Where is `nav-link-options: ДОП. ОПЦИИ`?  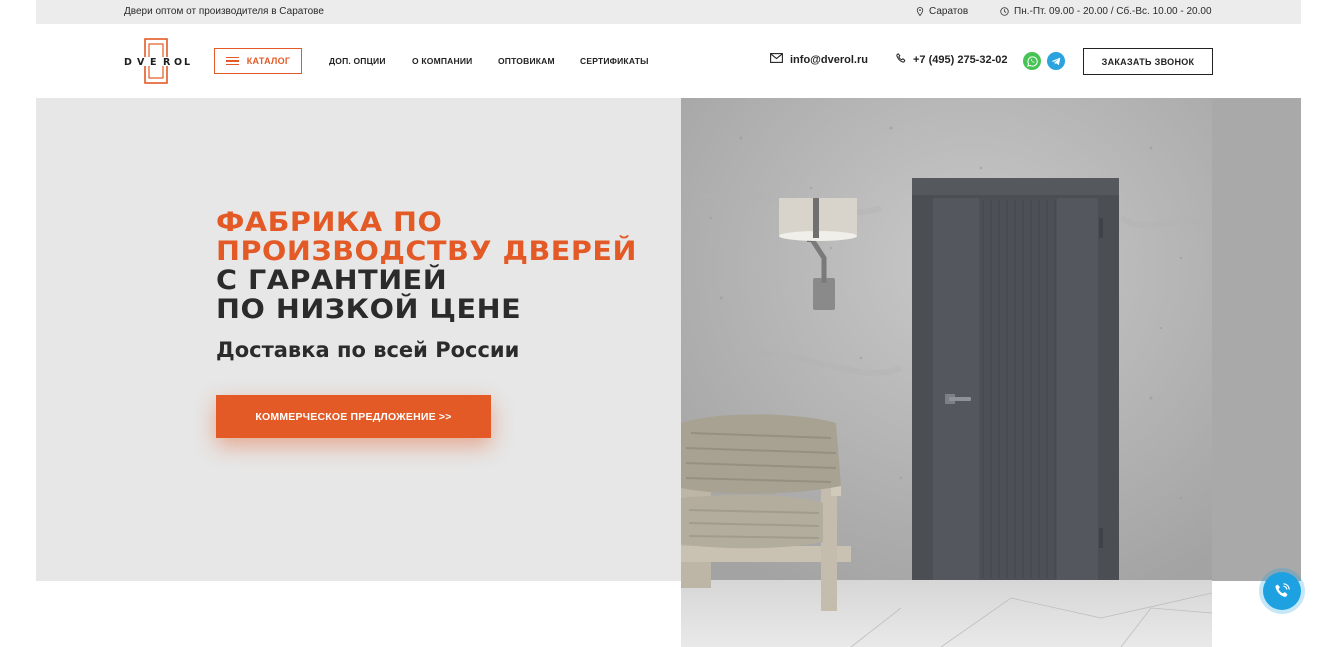
nav-link-options: ДОП. ОПЦИИ is located at coordinates (357, 61).